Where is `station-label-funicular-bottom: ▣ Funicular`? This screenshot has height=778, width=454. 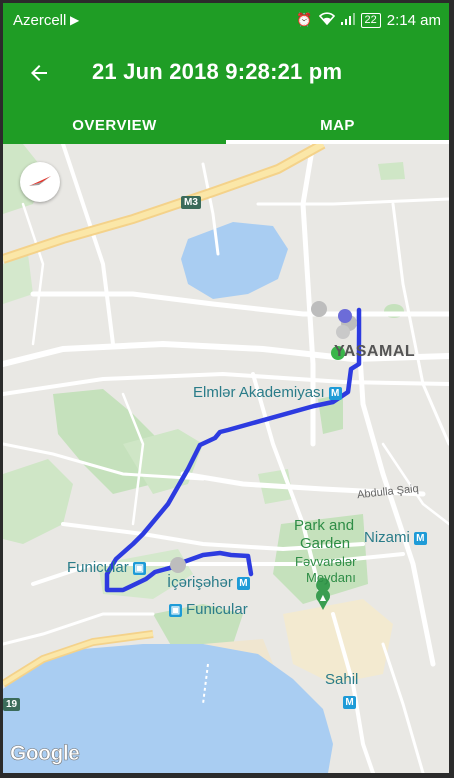
station-label-funicular-bottom: ▣ Funicular is located at coordinates (208, 609).